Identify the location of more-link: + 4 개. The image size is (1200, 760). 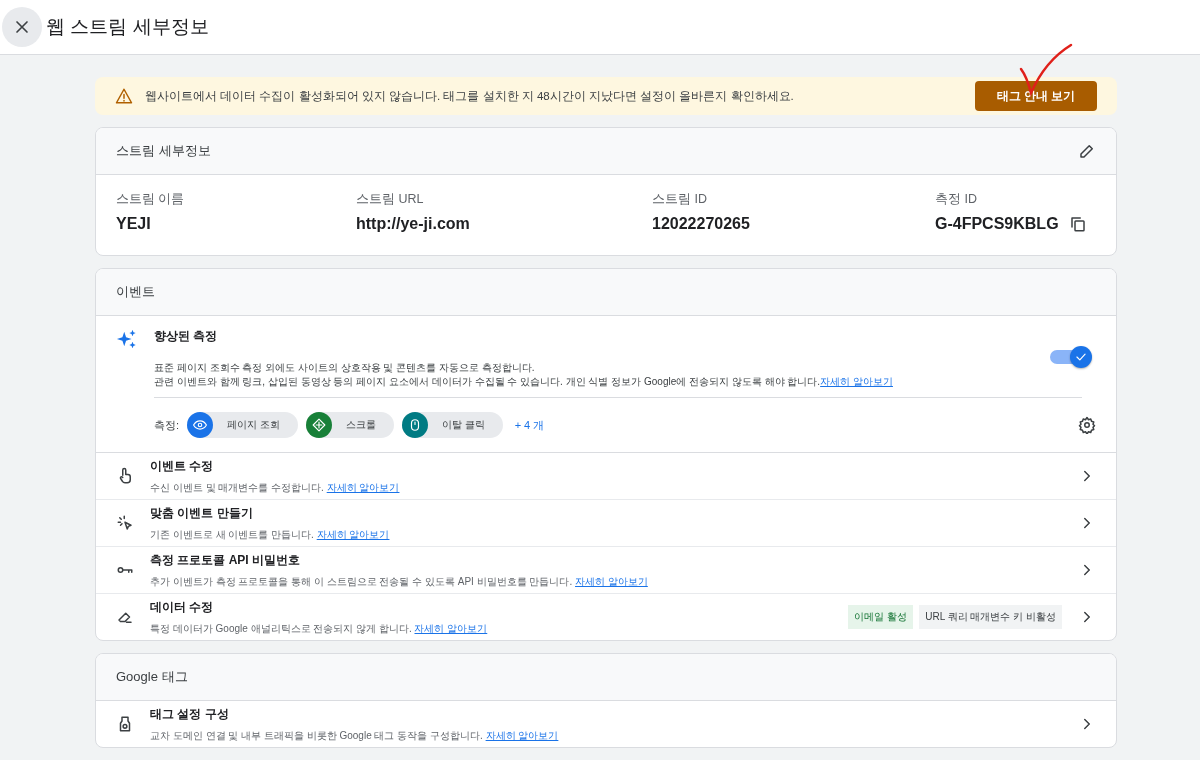
(529, 425).